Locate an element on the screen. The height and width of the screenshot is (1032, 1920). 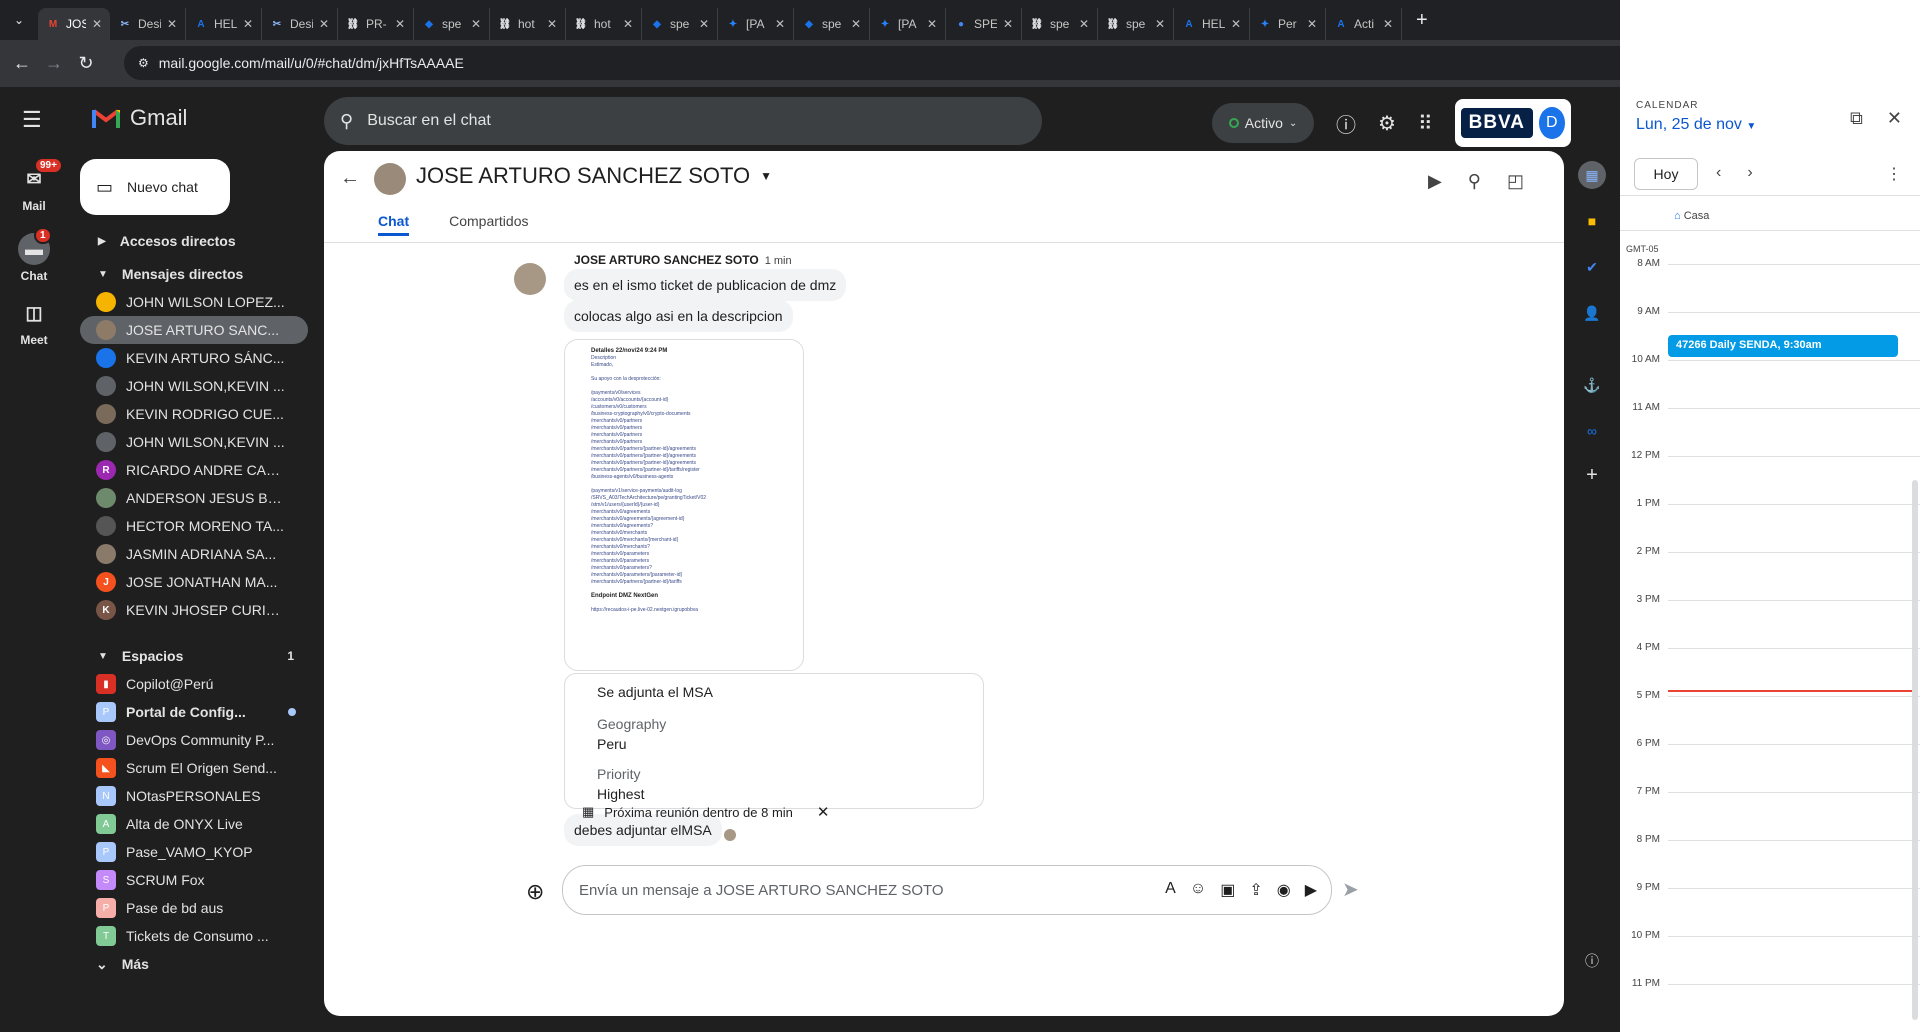
next-day-icon: › is located at coordinates (1749, 173).